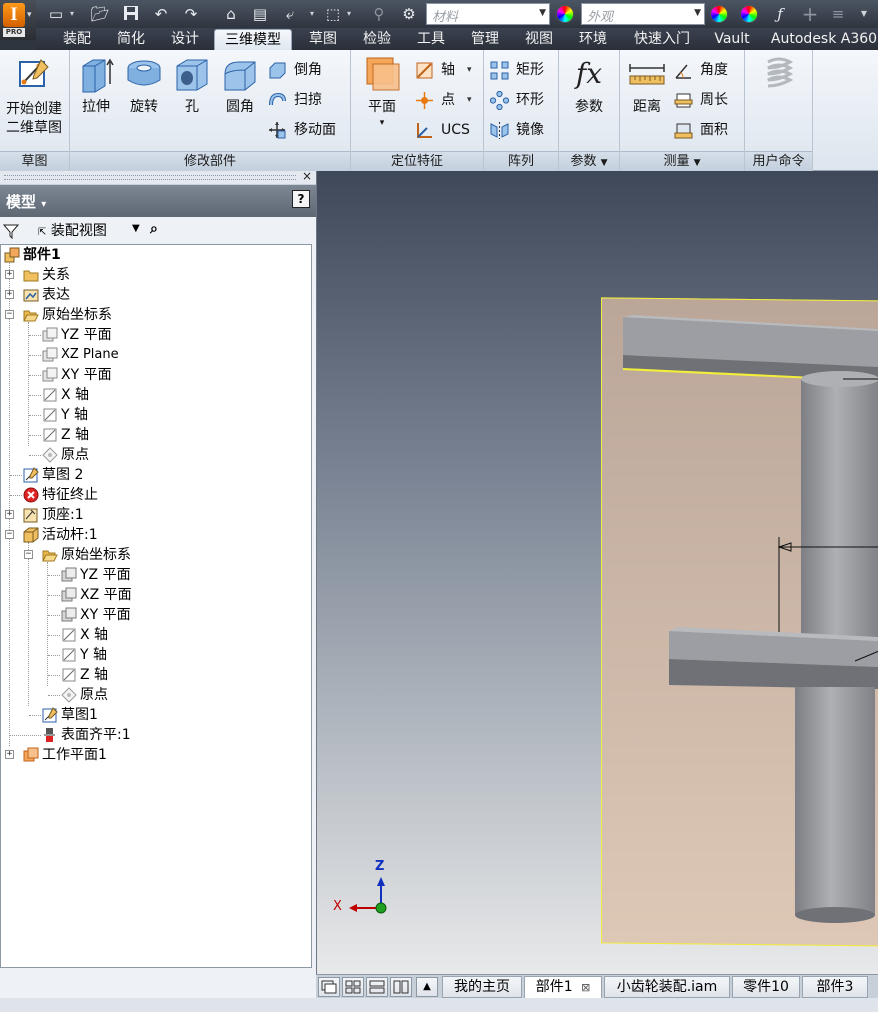 The height and width of the screenshot is (1012, 878). Describe the element at coordinates (749, 14) in the screenshot. I see `clear-appearance-icon` at that location.